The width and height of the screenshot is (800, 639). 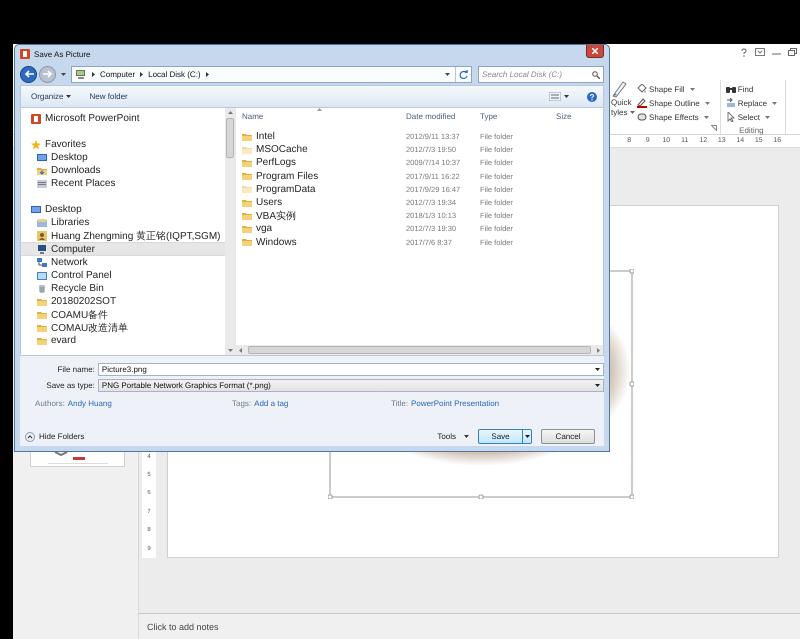 I want to click on file-name: MSOCache, so click(x=324, y=150).